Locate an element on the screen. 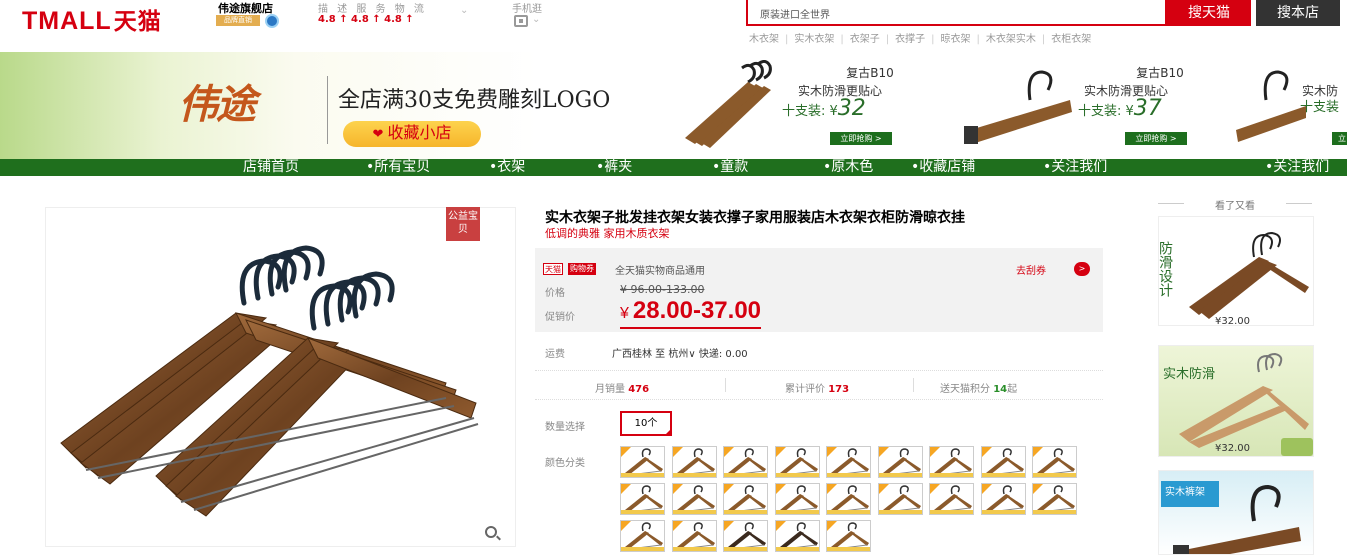 The height and width of the screenshot is (555, 1347). recommend-item: 防滑设计 is located at coordinates (1236, 271).